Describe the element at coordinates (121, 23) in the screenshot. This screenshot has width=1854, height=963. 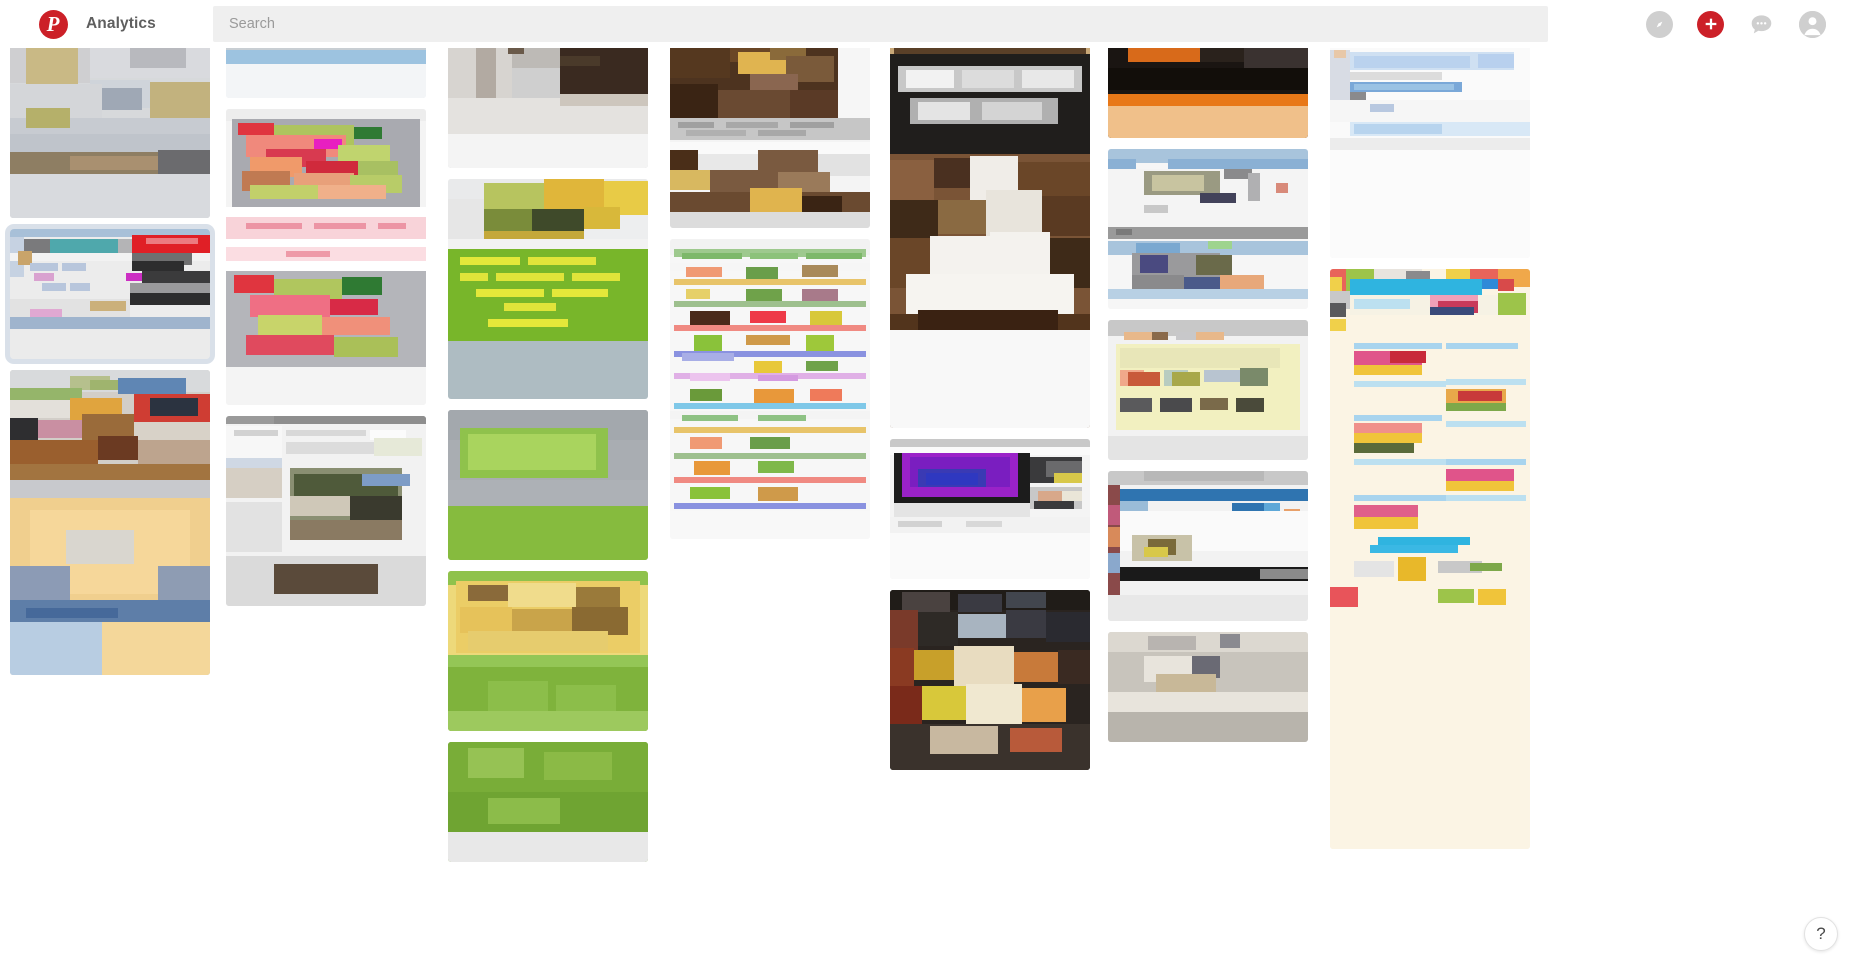
I see `page-title: Analytics` at that location.